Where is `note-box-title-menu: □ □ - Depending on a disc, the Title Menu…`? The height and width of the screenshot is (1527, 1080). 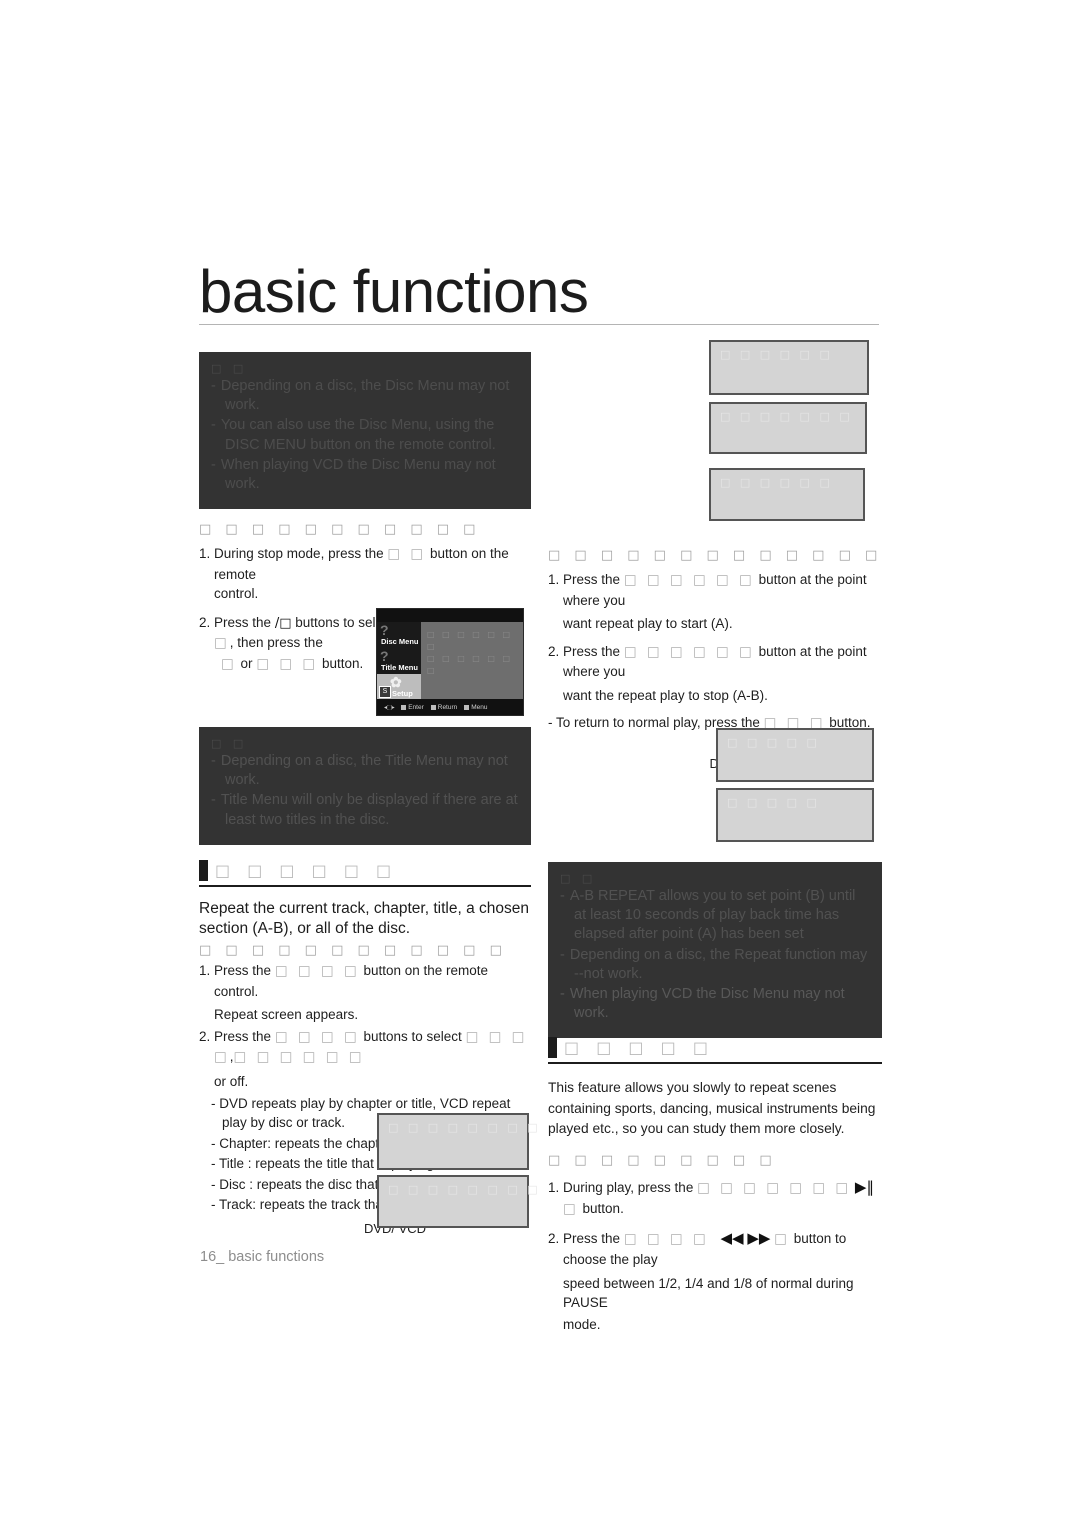
note-box-title-menu: □ □ - Depending on a disc, the Title Menu… is located at coordinates (365, 786).